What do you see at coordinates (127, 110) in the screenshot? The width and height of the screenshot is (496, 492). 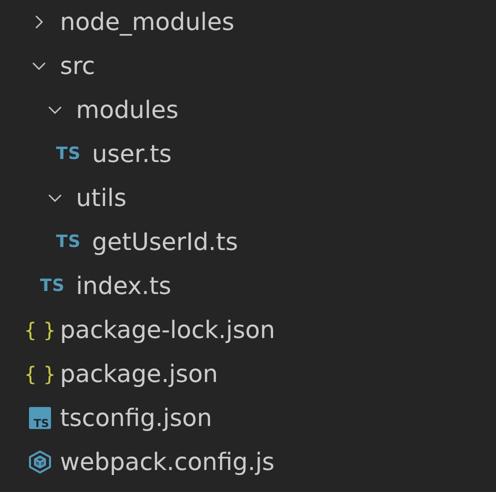 I see `folder-name: modules` at bounding box center [127, 110].